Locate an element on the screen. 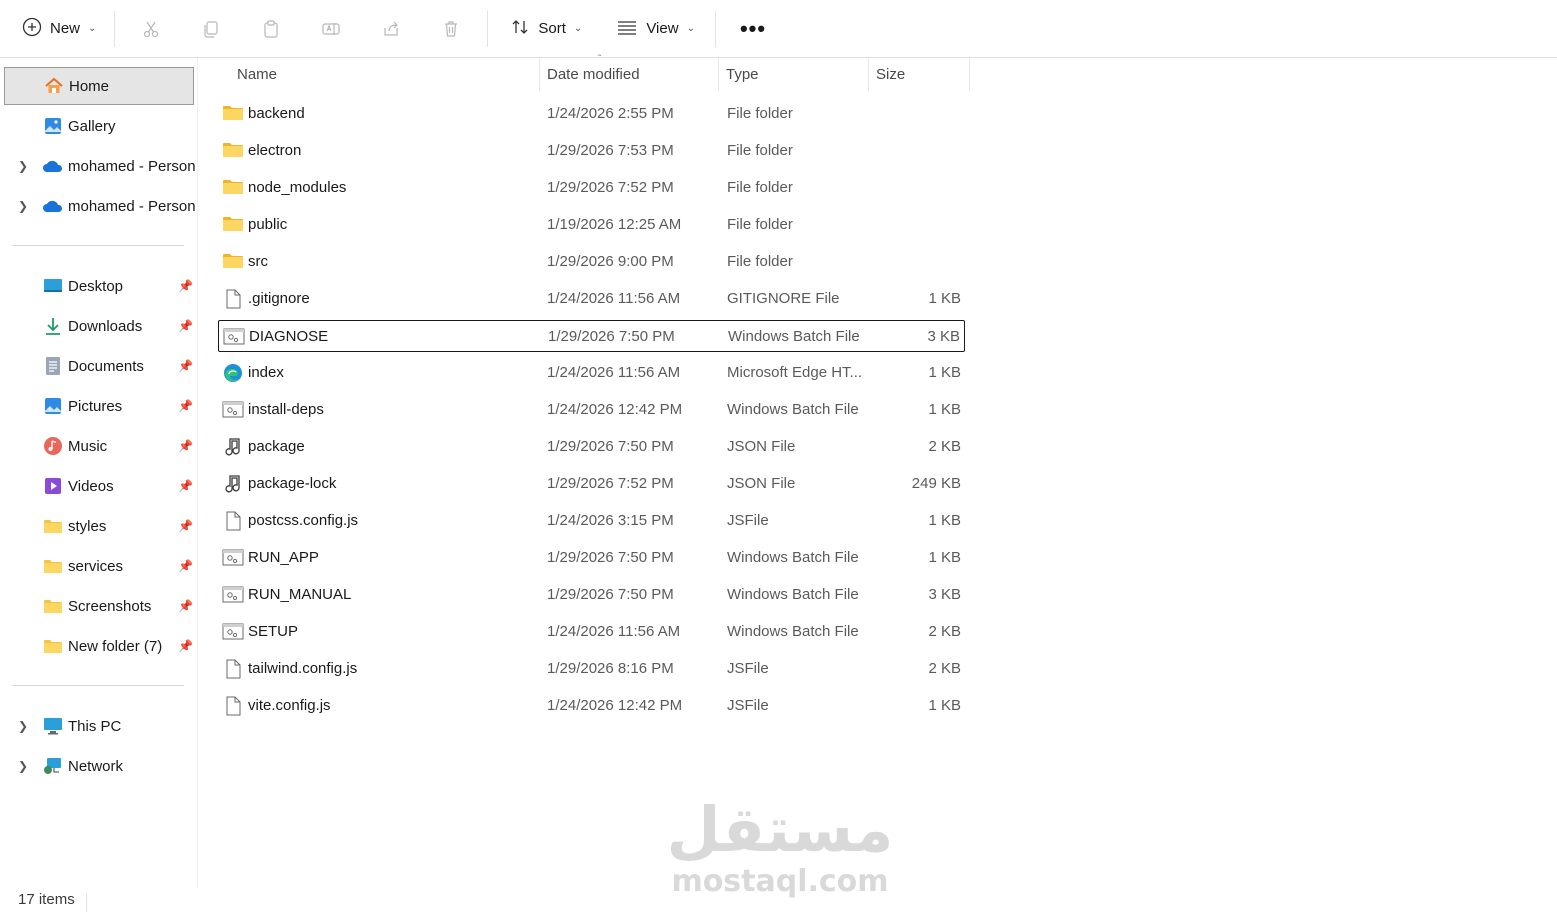 The width and height of the screenshot is (1557, 915). new-button: New ⌄ is located at coordinates (59, 29).